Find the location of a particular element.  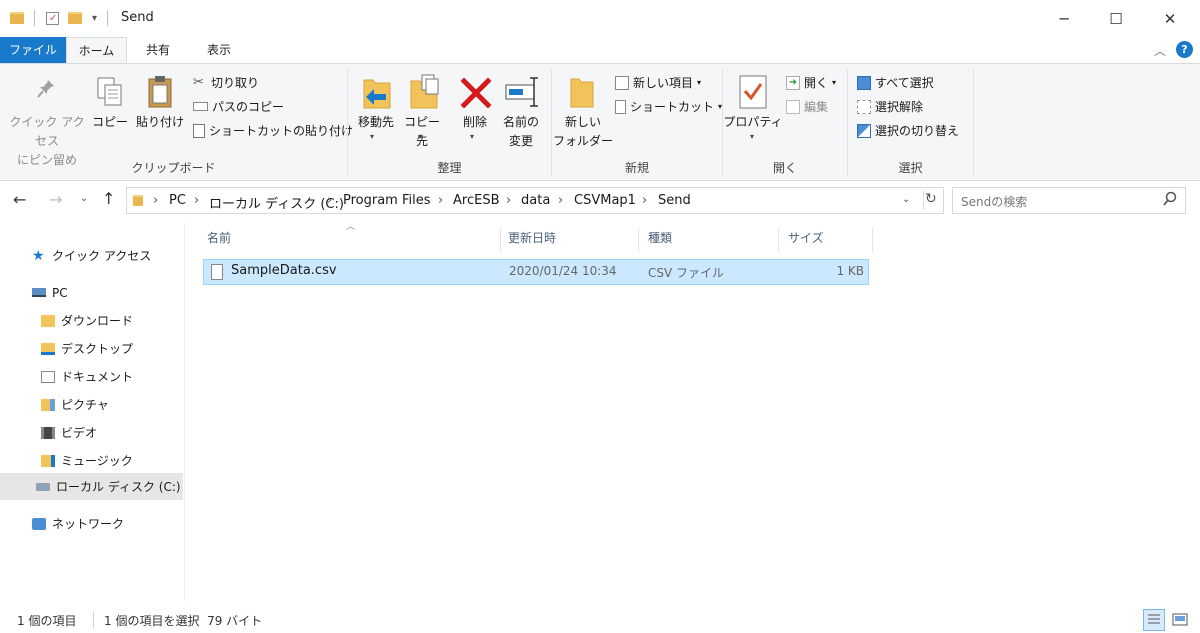

invert-selection-button: 選択の切り替え is located at coordinates (908, 130).